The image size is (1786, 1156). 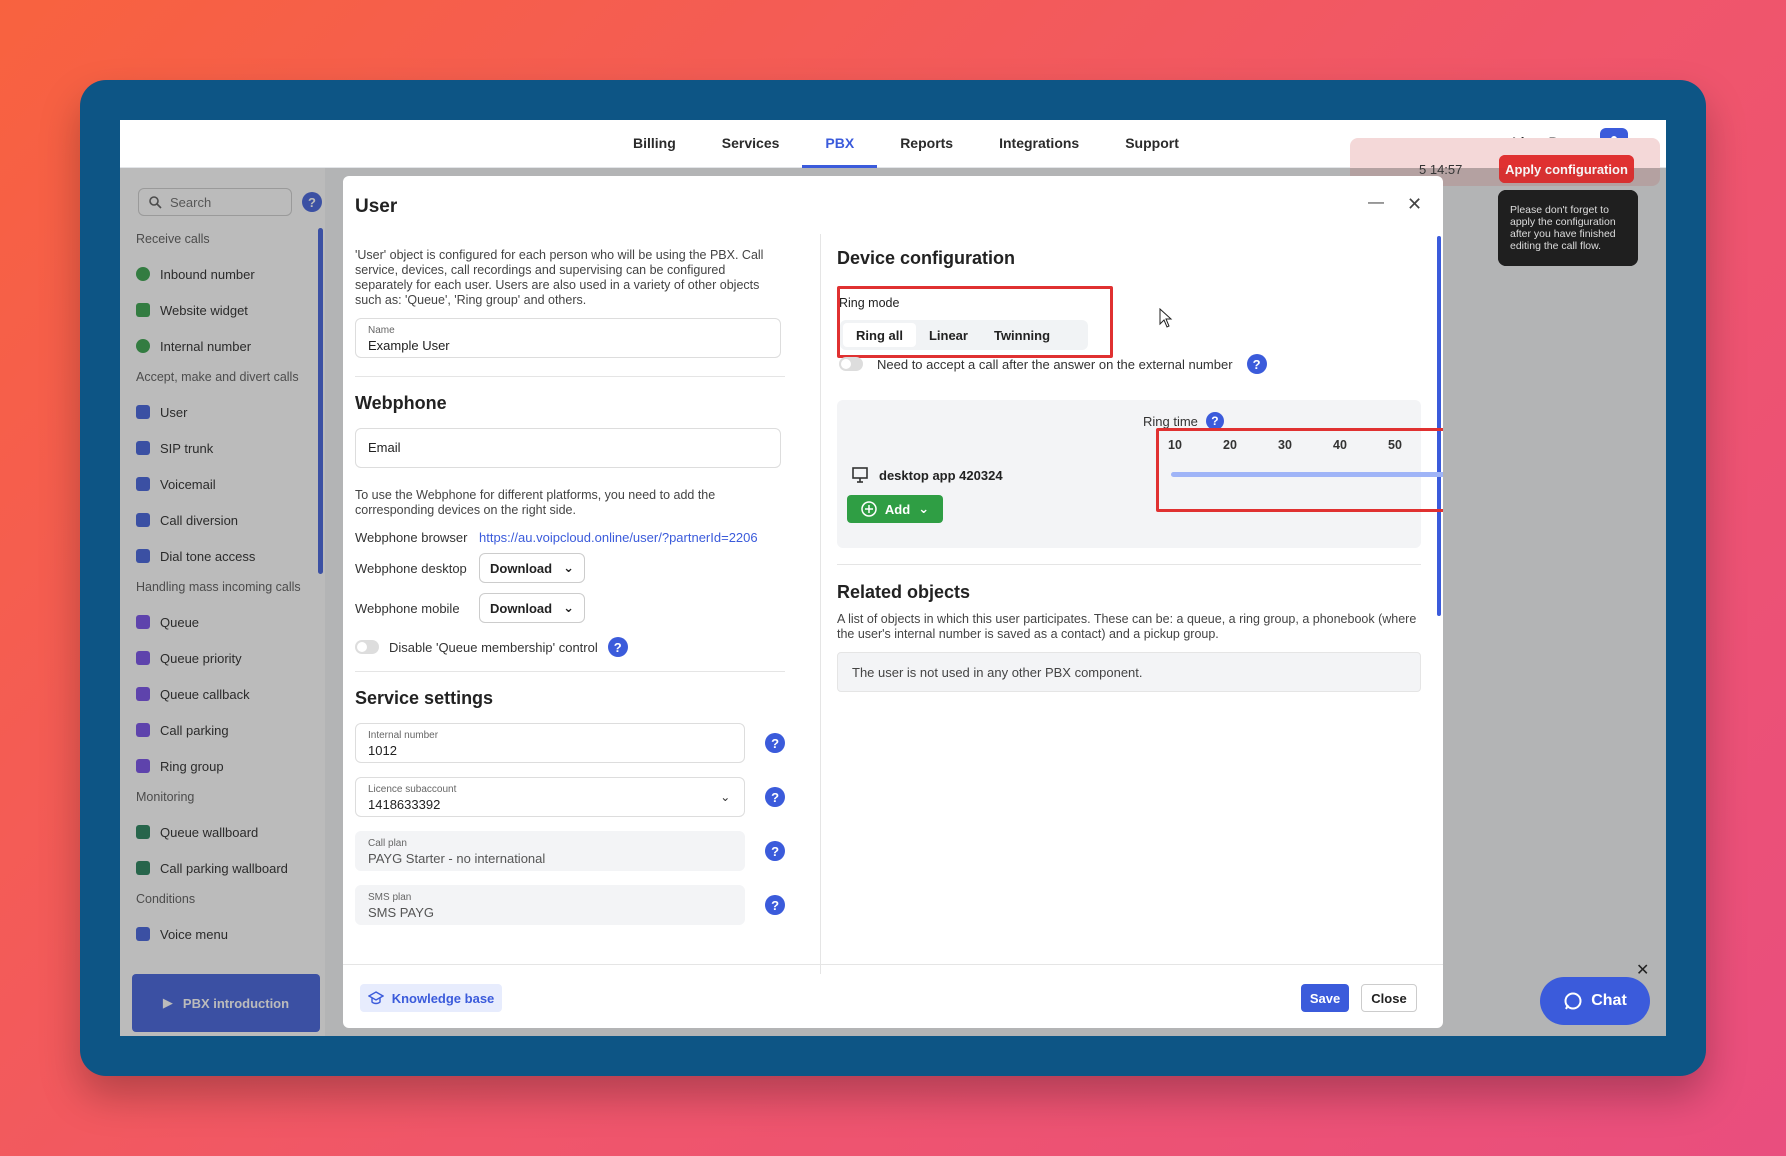 I want to click on ring-mode-selector: Ring all Linear Twinning, so click(x=964, y=335).